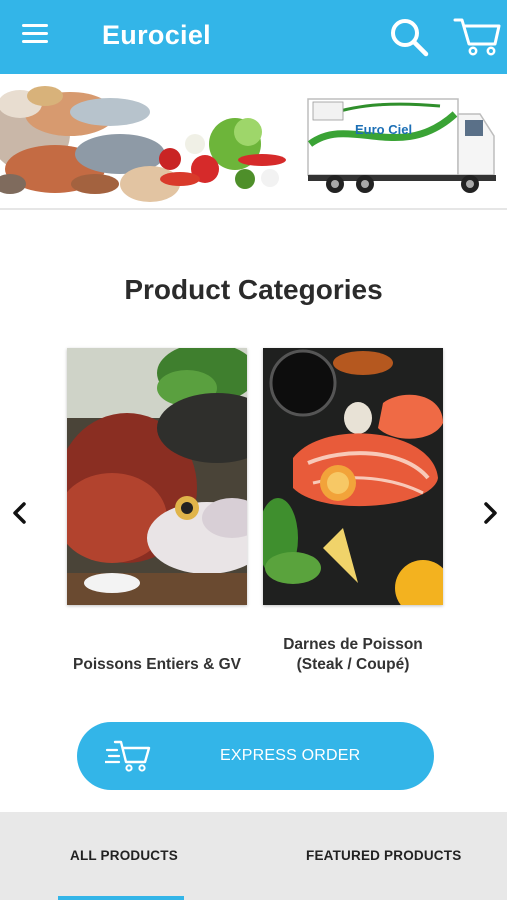 This screenshot has height=900, width=507. I want to click on tab-label: ALL PRODUCTS, so click(124, 855).